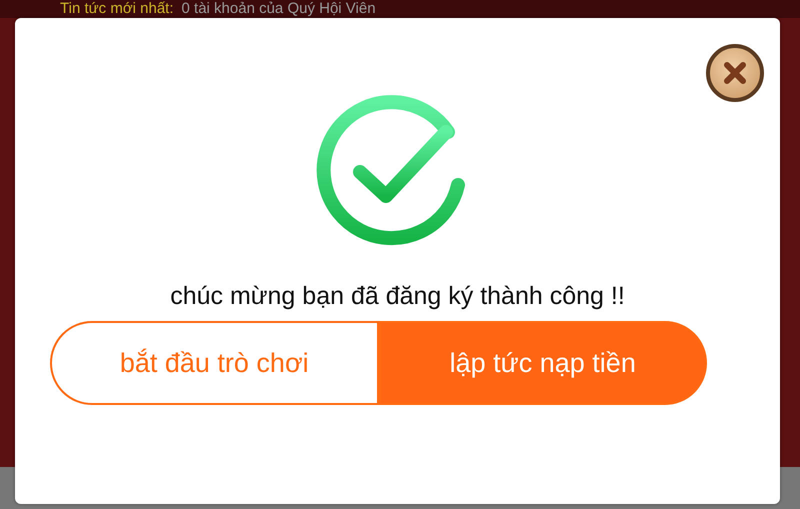 This screenshot has width=800, height=509. I want to click on deposit-button: lập tức nạp tiền, so click(542, 363).